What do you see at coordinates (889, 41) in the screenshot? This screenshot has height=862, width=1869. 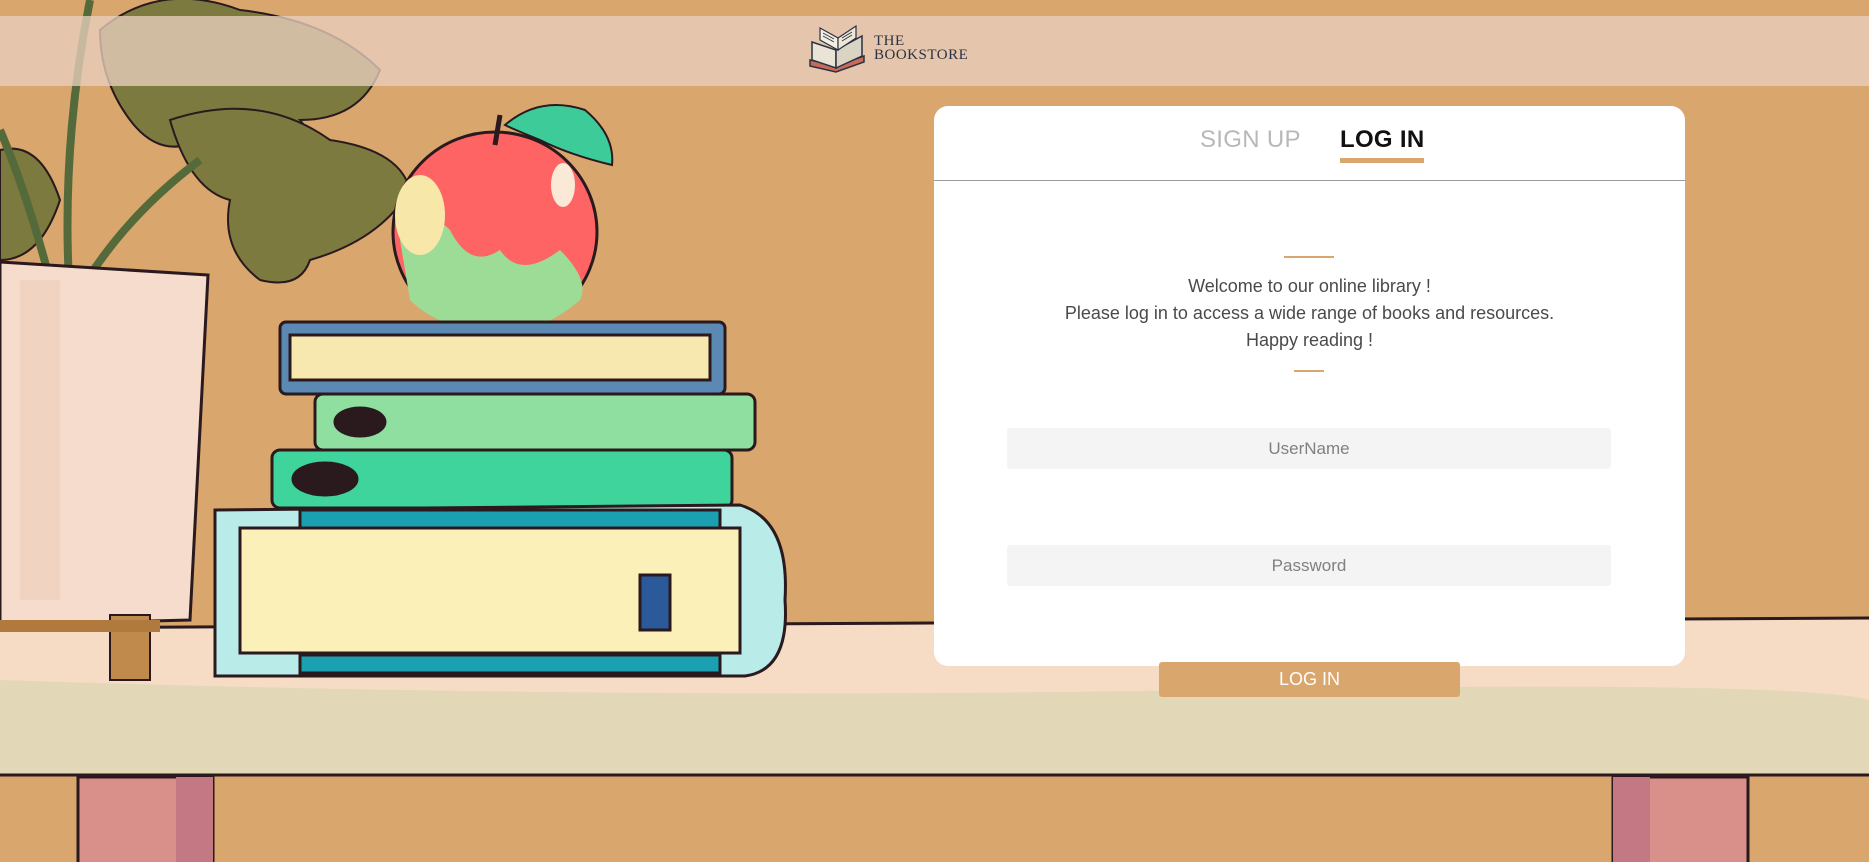 I see `logo-line-1: THE` at bounding box center [889, 41].